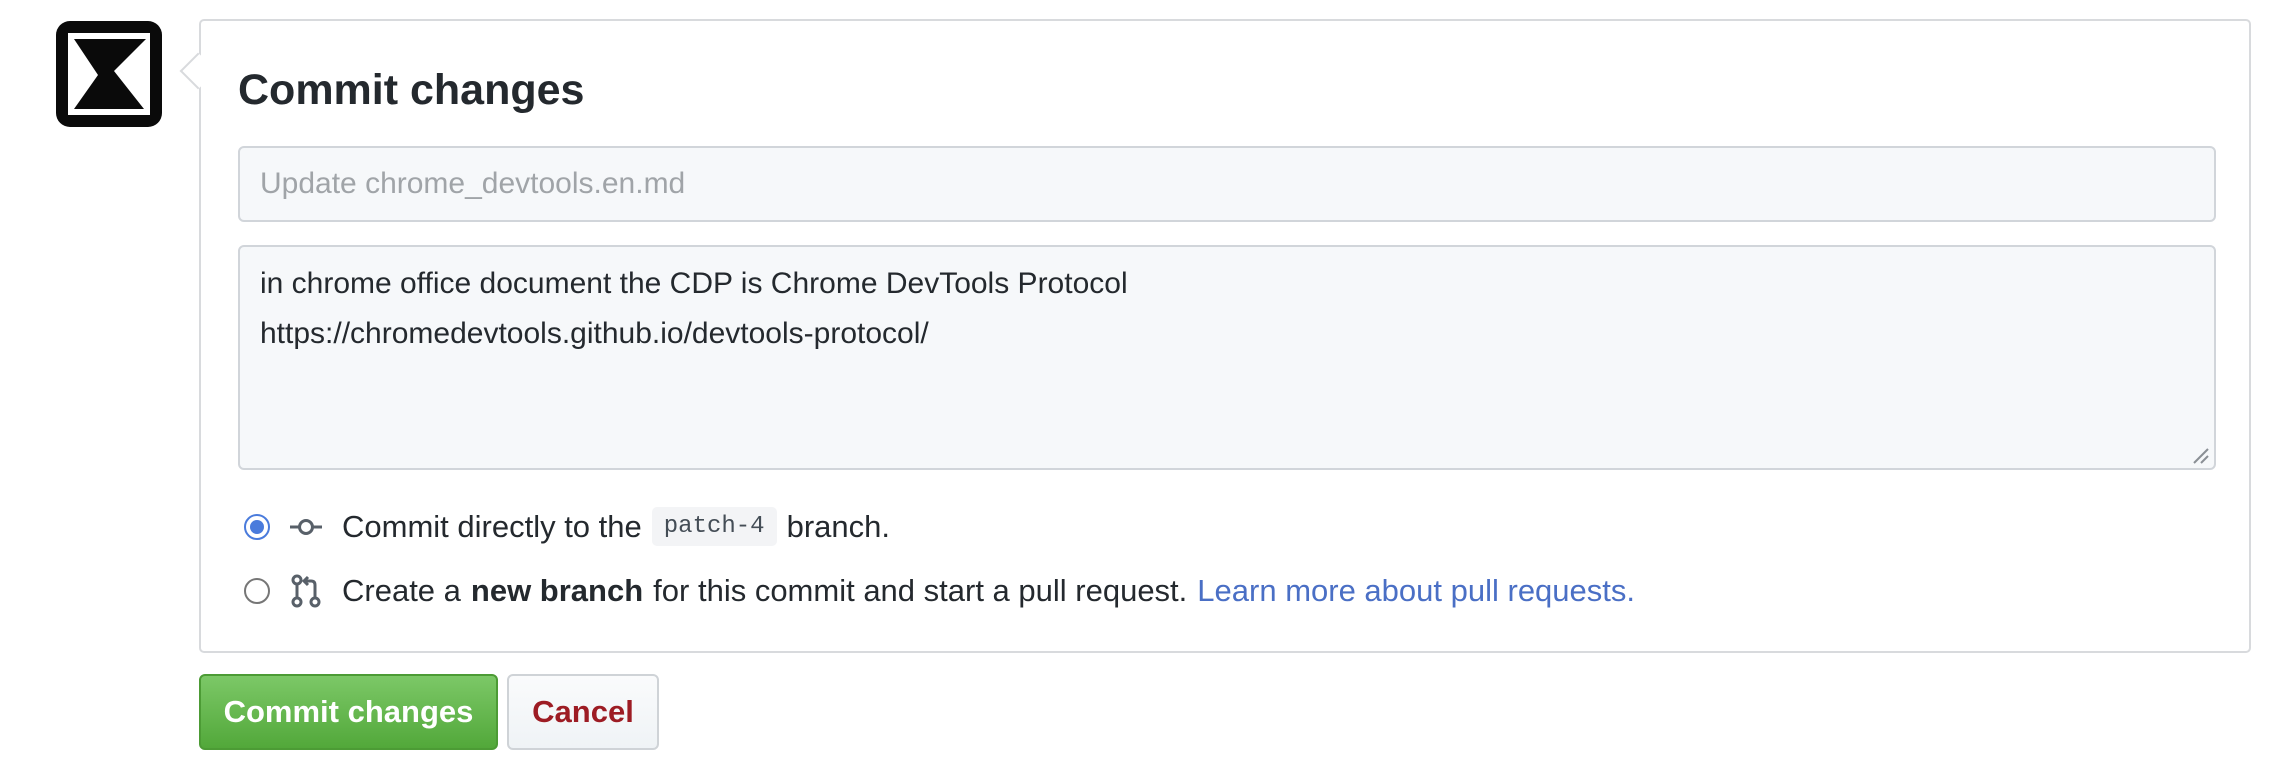 The image size is (2275, 784). What do you see at coordinates (306, 527) in the screenshot?
I see `git-commit-icon` at bounding box center [306, 527].